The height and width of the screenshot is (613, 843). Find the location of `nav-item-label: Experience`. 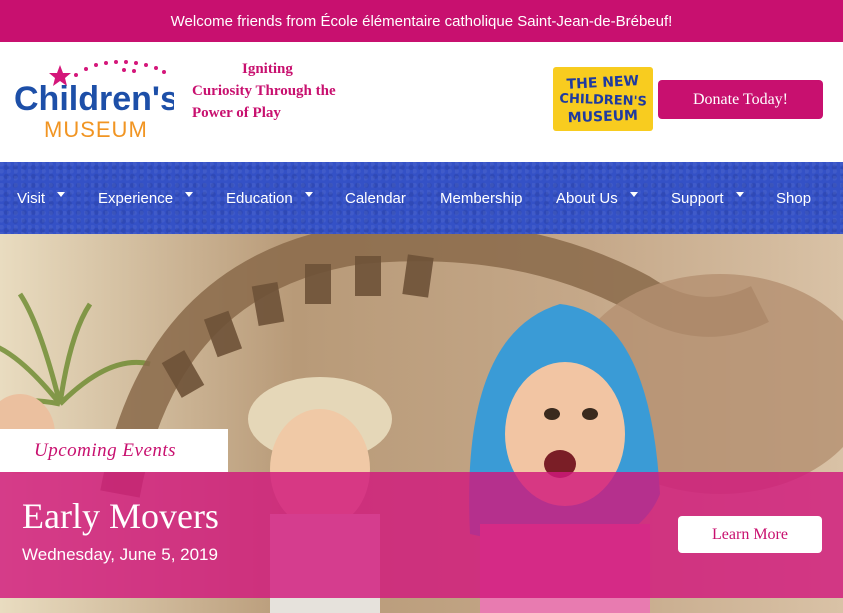

nav-item-label: Experience is located at coordinates (136, 198).